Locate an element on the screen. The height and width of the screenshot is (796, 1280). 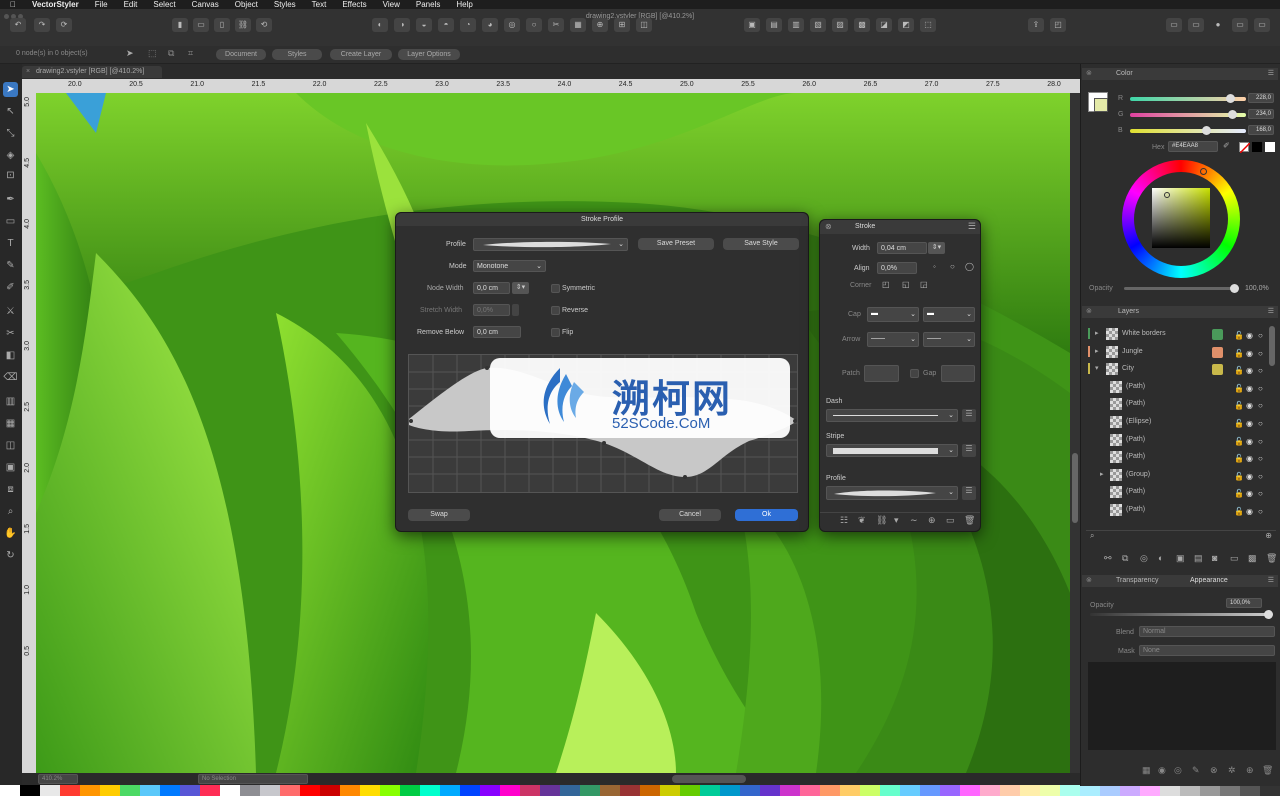
panel-icon-2: ▭ is located at coordinates (1196, 25).